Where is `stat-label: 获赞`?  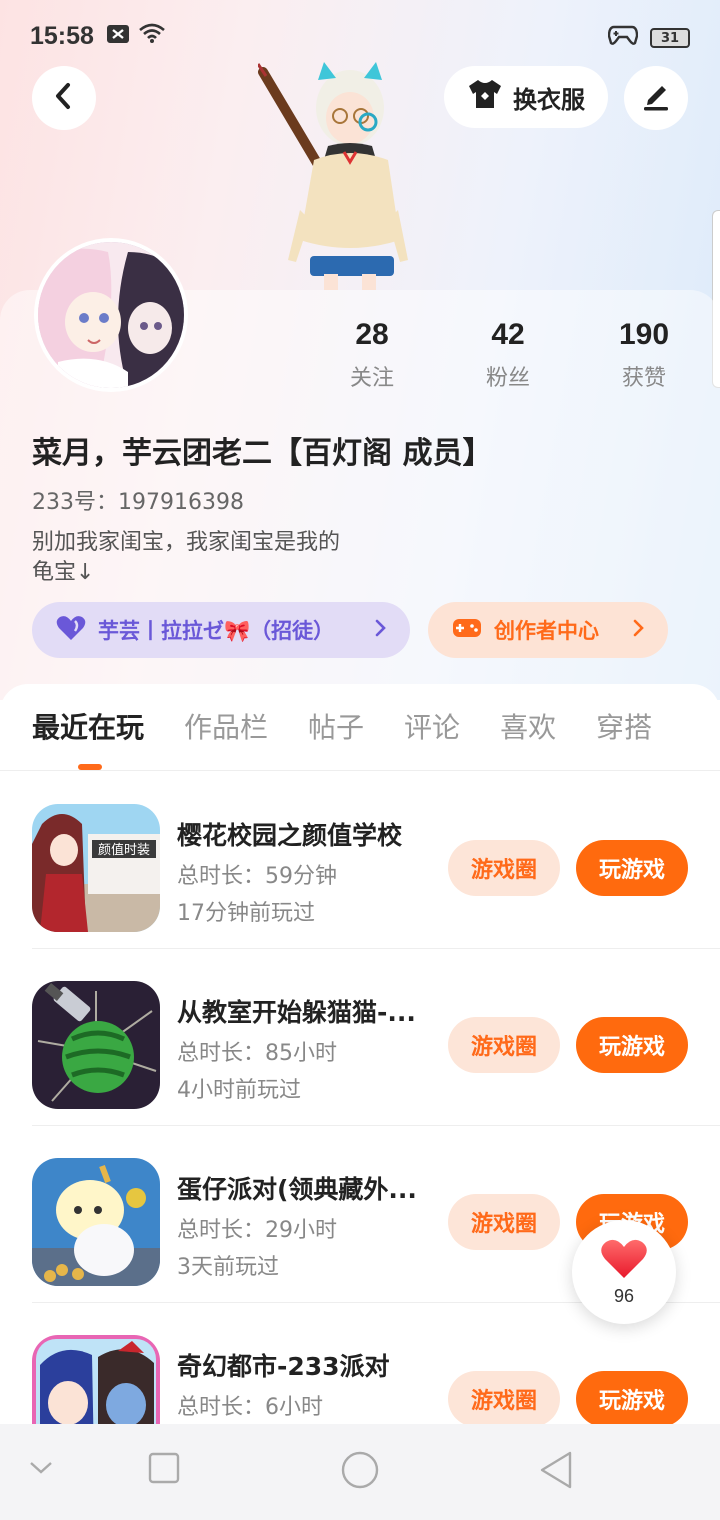
stat-label: 获赞 is located at coordinates (643, 378).